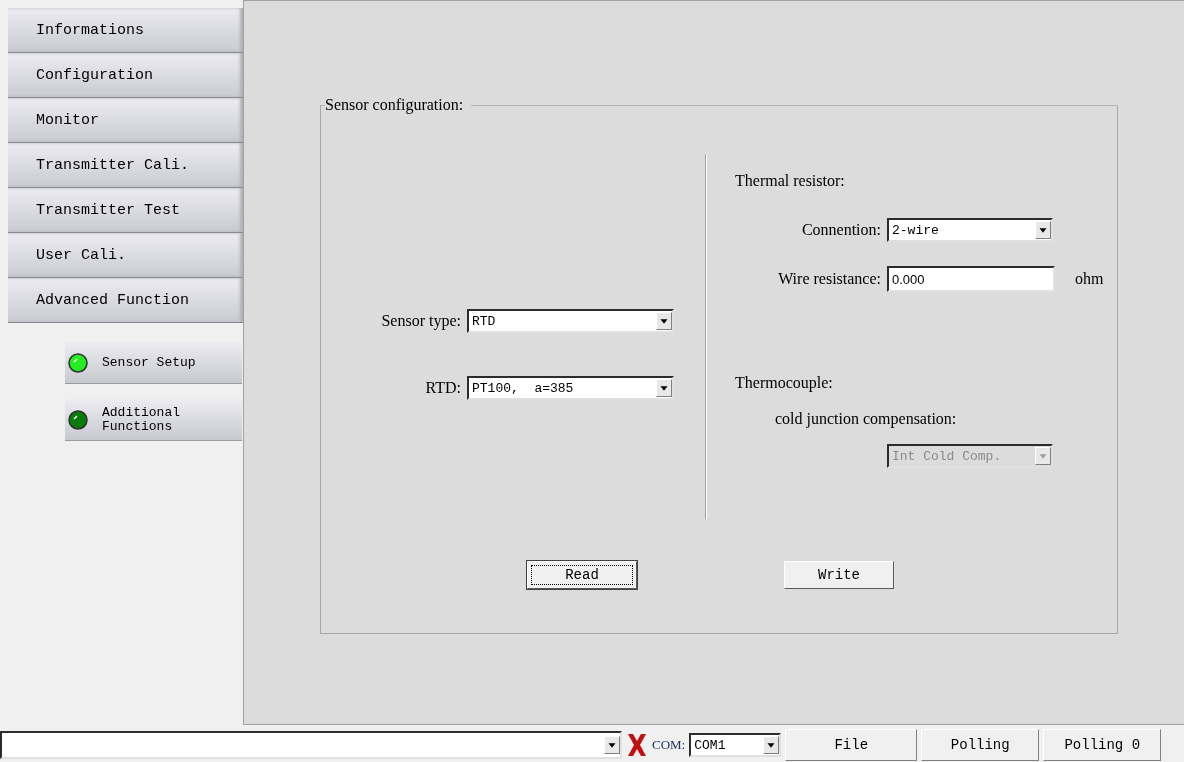  What do you see at coordinates (125, 300) in the screenshot?
I see `nav-menu-item: Advanced Function` at bounding box center [125, 300].